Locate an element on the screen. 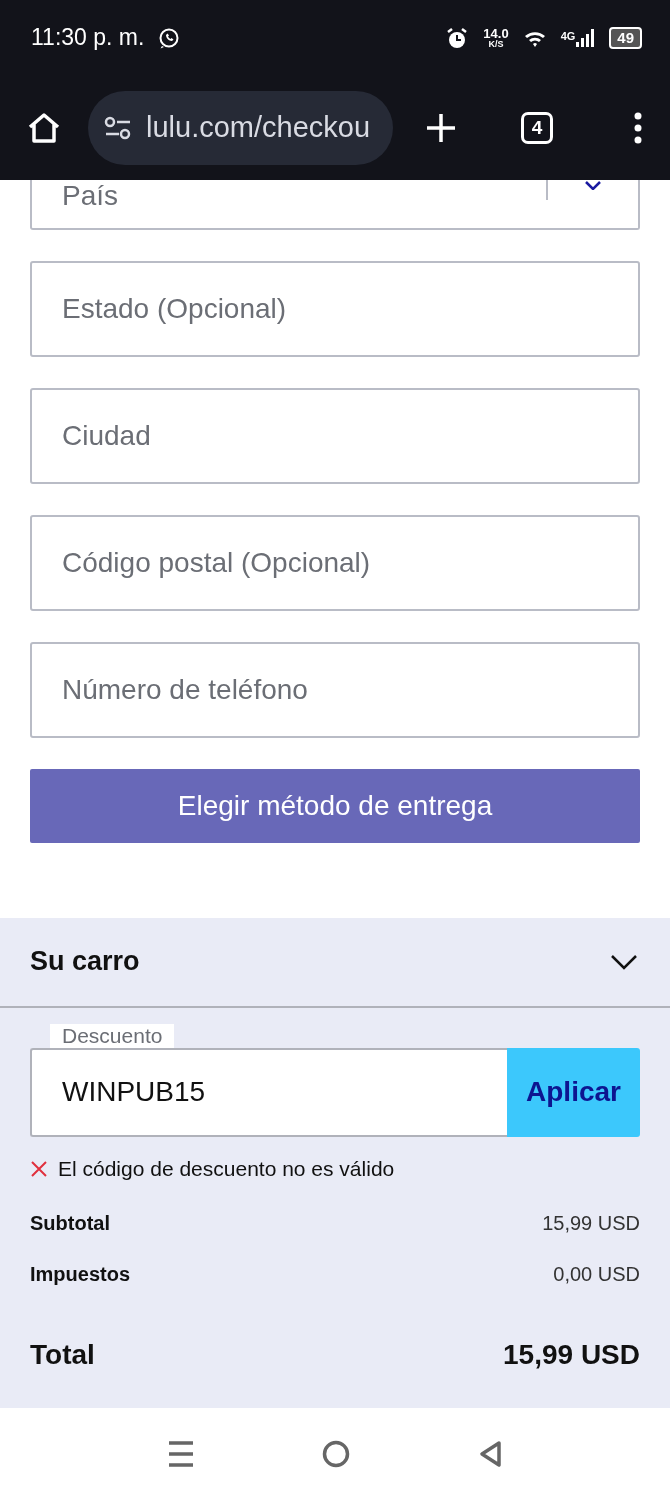 The height and width of the screenshot is (1500, 670). cross-icon is located at coordinates (39, 1168).